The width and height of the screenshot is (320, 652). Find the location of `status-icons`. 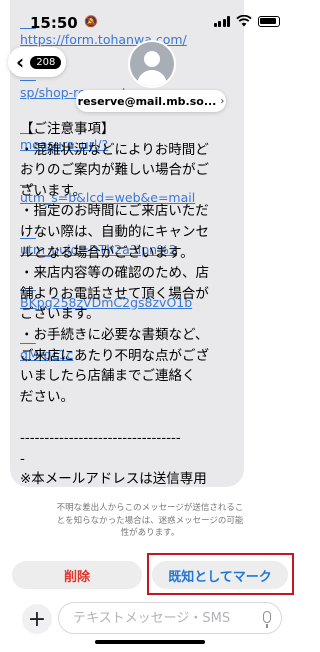

status-icons is located at coordinates (246, 21).